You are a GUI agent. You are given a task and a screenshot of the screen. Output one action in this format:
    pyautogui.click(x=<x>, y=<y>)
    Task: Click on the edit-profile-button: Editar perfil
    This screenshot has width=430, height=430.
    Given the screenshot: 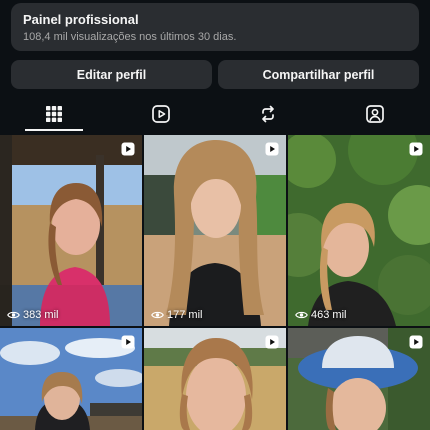 What is the action you would take?
    pyautogui.click(x=111, y=74)
    